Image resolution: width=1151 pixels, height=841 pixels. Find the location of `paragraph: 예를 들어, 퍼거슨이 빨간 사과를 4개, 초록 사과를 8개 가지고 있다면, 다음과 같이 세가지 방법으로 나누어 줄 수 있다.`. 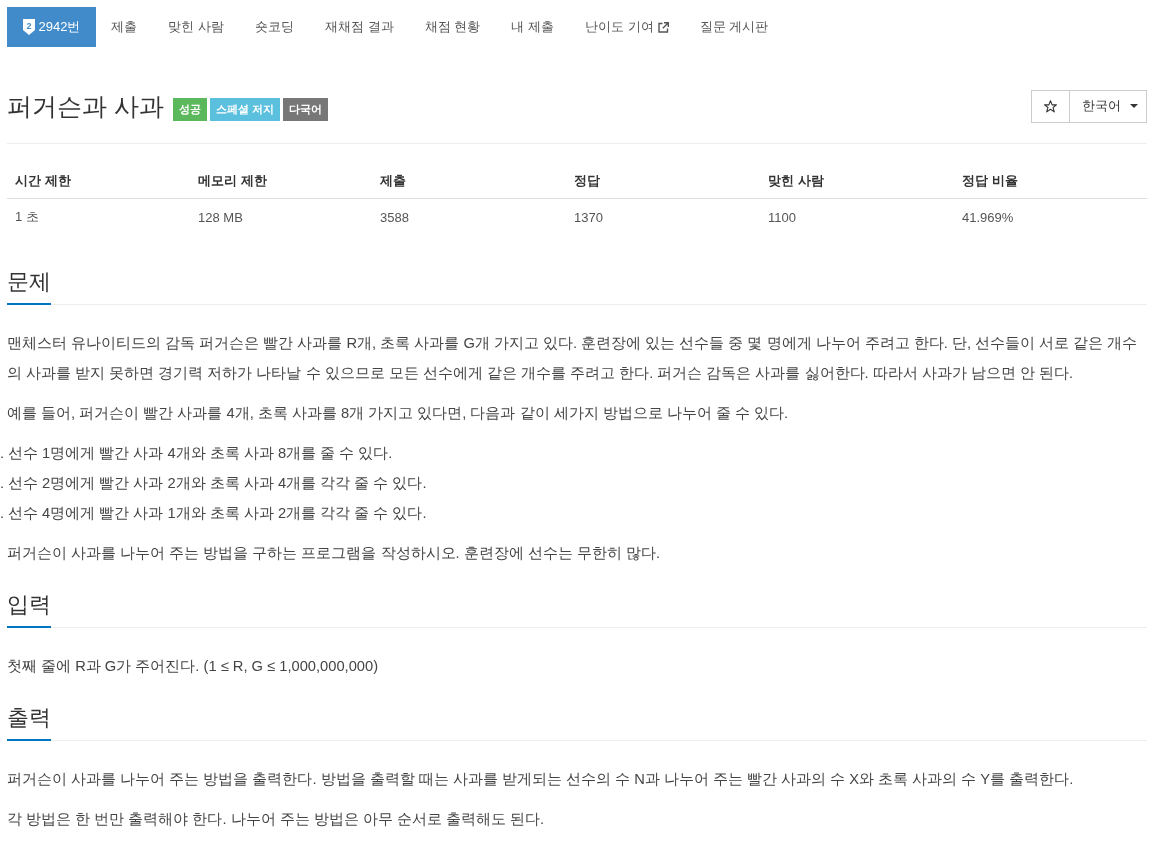

paragraph: 예를 들어, 퍼거슨이 빨간 사과를 4개, 초록 사과를 8개 가지고 있다면, 다음과 같이 세가지 방법으로 나누어 줄 수 있다. is located at coordinates (398, 413).